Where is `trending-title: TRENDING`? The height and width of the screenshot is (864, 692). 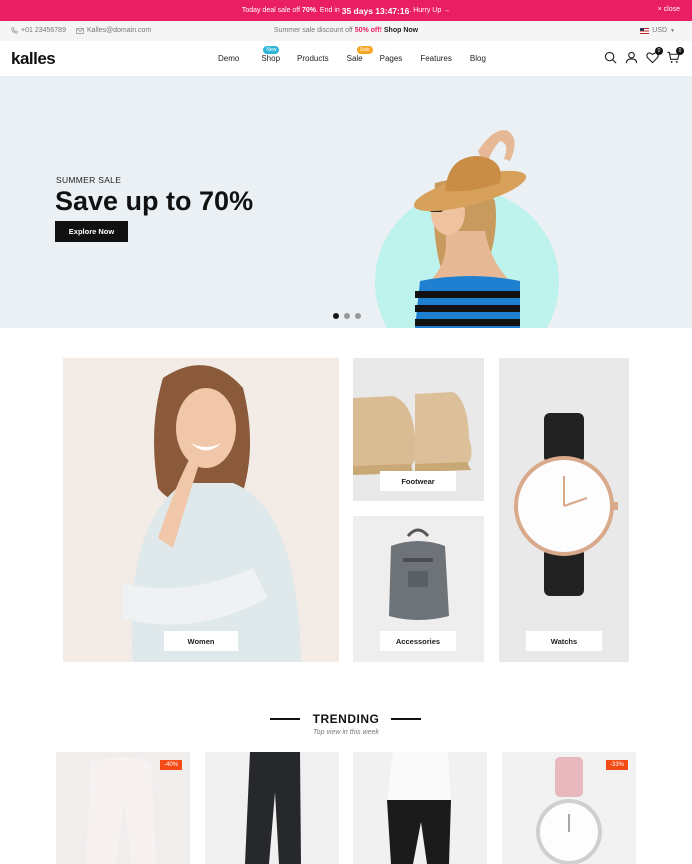 trending-title: TRENDING is located at coordinates (346, 719).